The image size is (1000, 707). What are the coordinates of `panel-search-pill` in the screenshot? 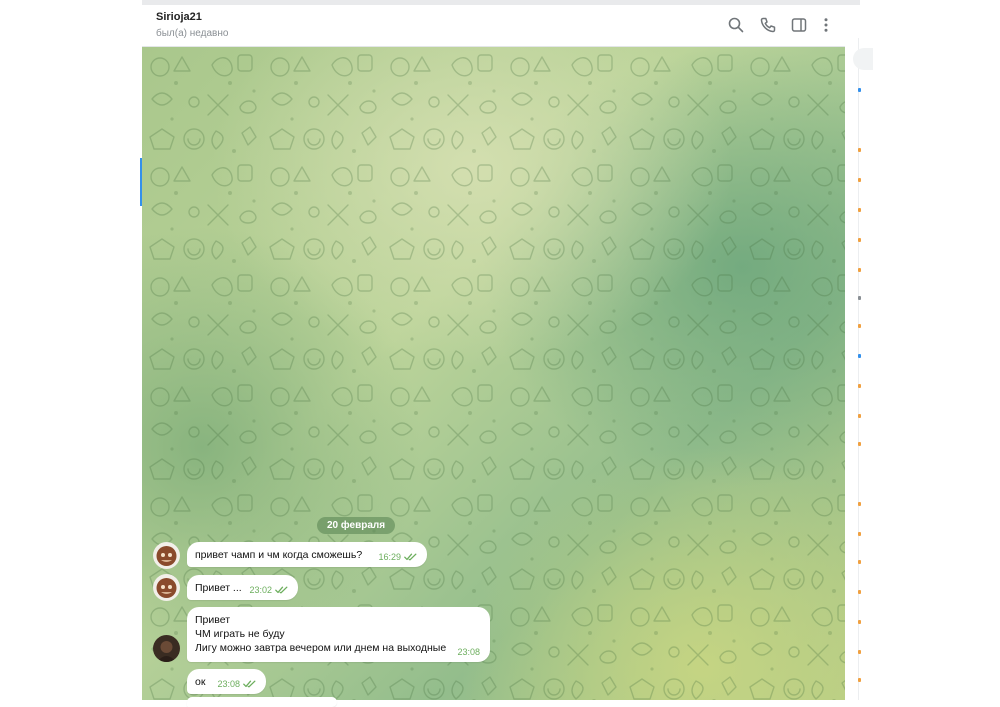 It's located at (863, 59).